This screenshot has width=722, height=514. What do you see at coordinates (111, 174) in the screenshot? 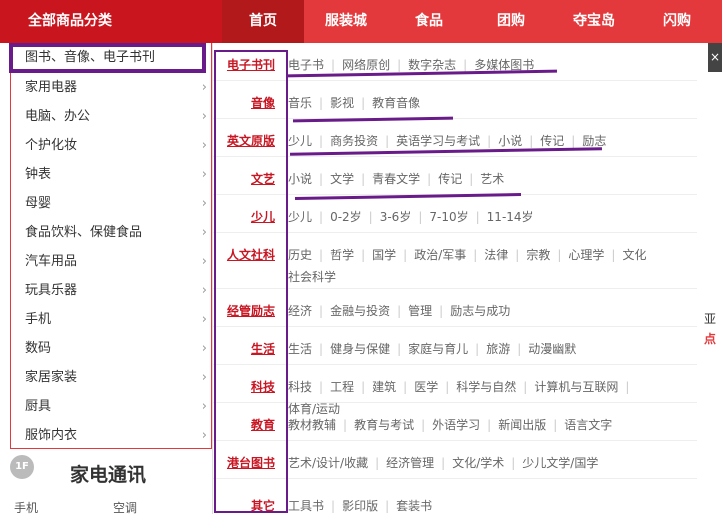
I see `category-item-watches: 钟表 ›` at bounding box center [111, 174].